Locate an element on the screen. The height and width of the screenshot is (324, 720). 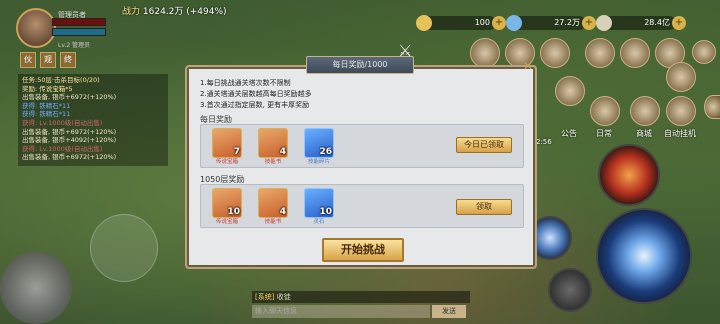
chest-icon: 10 传说宝箱 is located at coordinates (227, 206).